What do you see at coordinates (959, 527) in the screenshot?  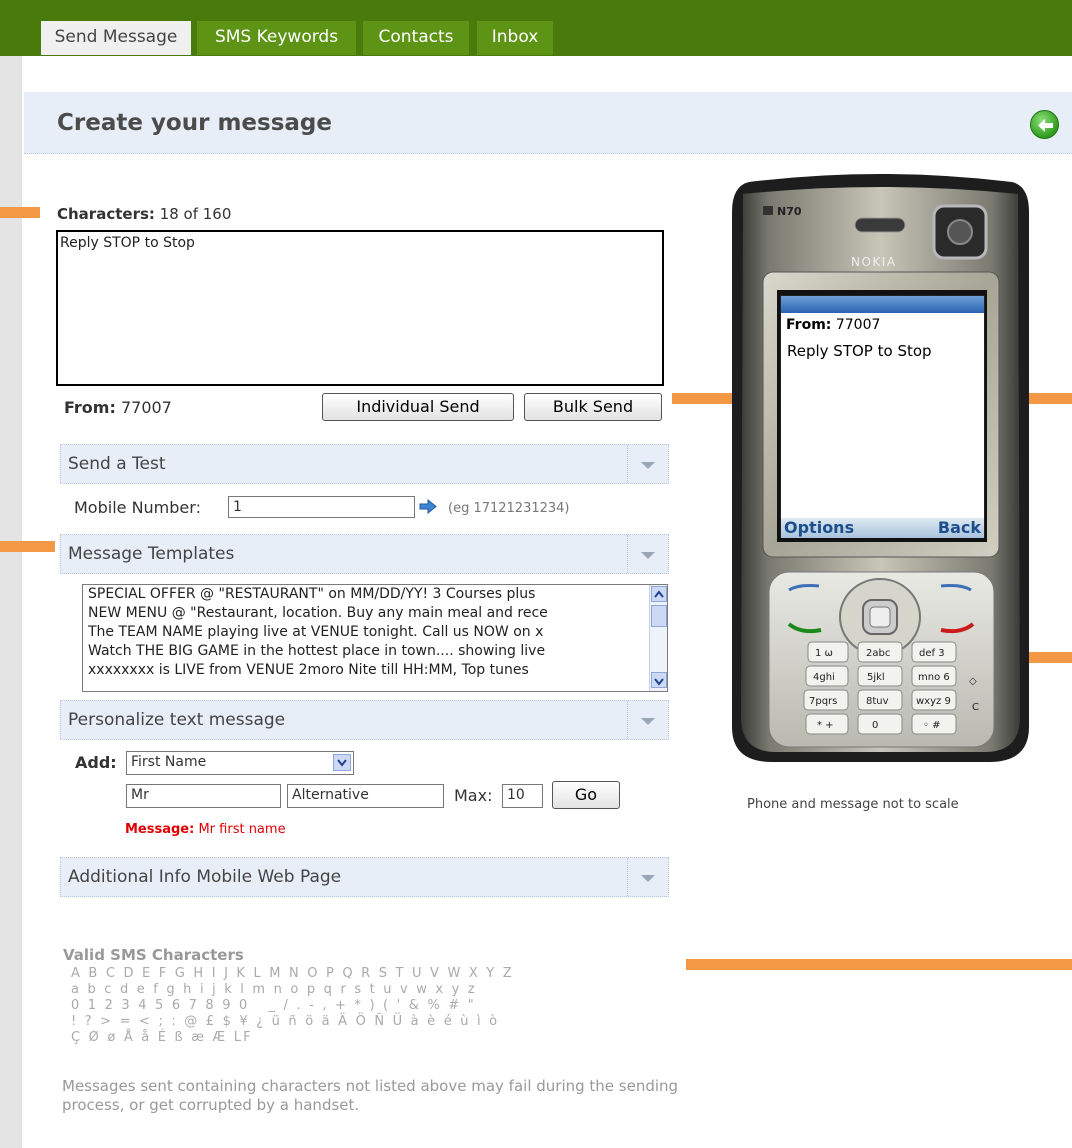 I see `back-softkey: Back` at bounding box center [959, 527].